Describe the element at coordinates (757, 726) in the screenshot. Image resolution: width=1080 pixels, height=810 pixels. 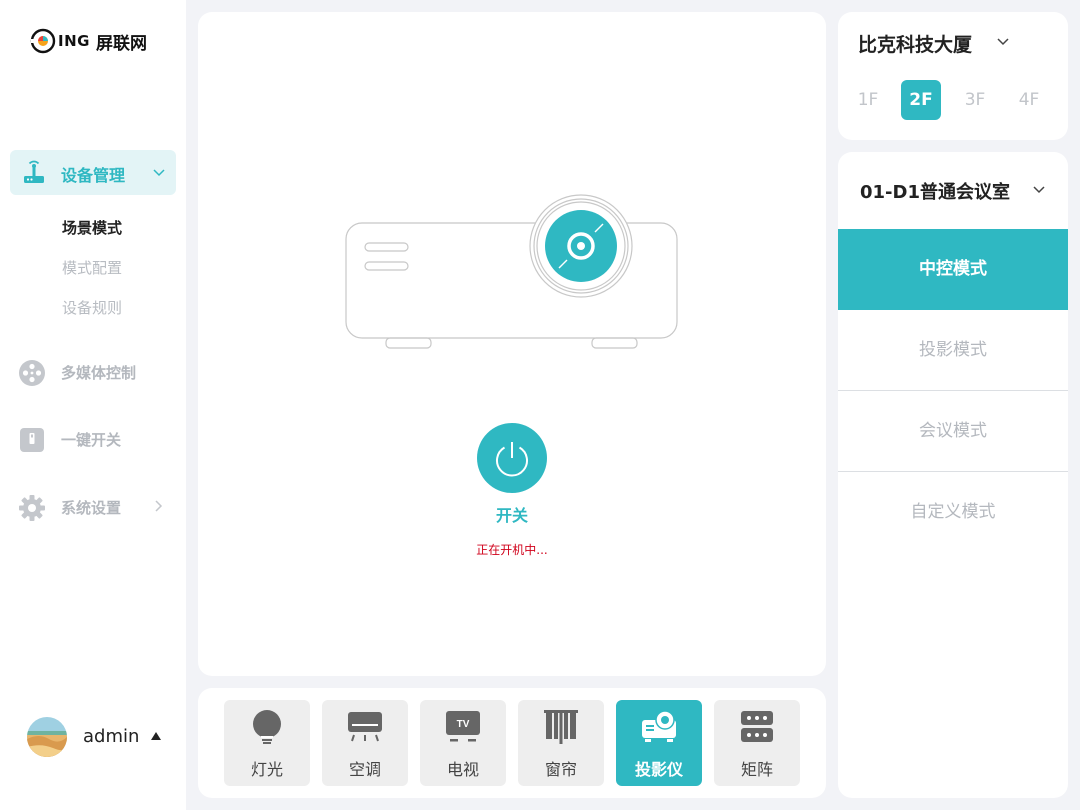
I see `matrix-icon` at that location.